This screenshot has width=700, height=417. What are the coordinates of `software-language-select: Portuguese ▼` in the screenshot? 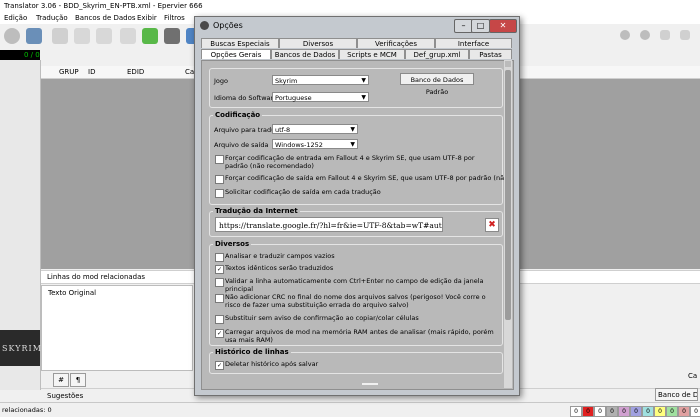 It's located at (320, 97).